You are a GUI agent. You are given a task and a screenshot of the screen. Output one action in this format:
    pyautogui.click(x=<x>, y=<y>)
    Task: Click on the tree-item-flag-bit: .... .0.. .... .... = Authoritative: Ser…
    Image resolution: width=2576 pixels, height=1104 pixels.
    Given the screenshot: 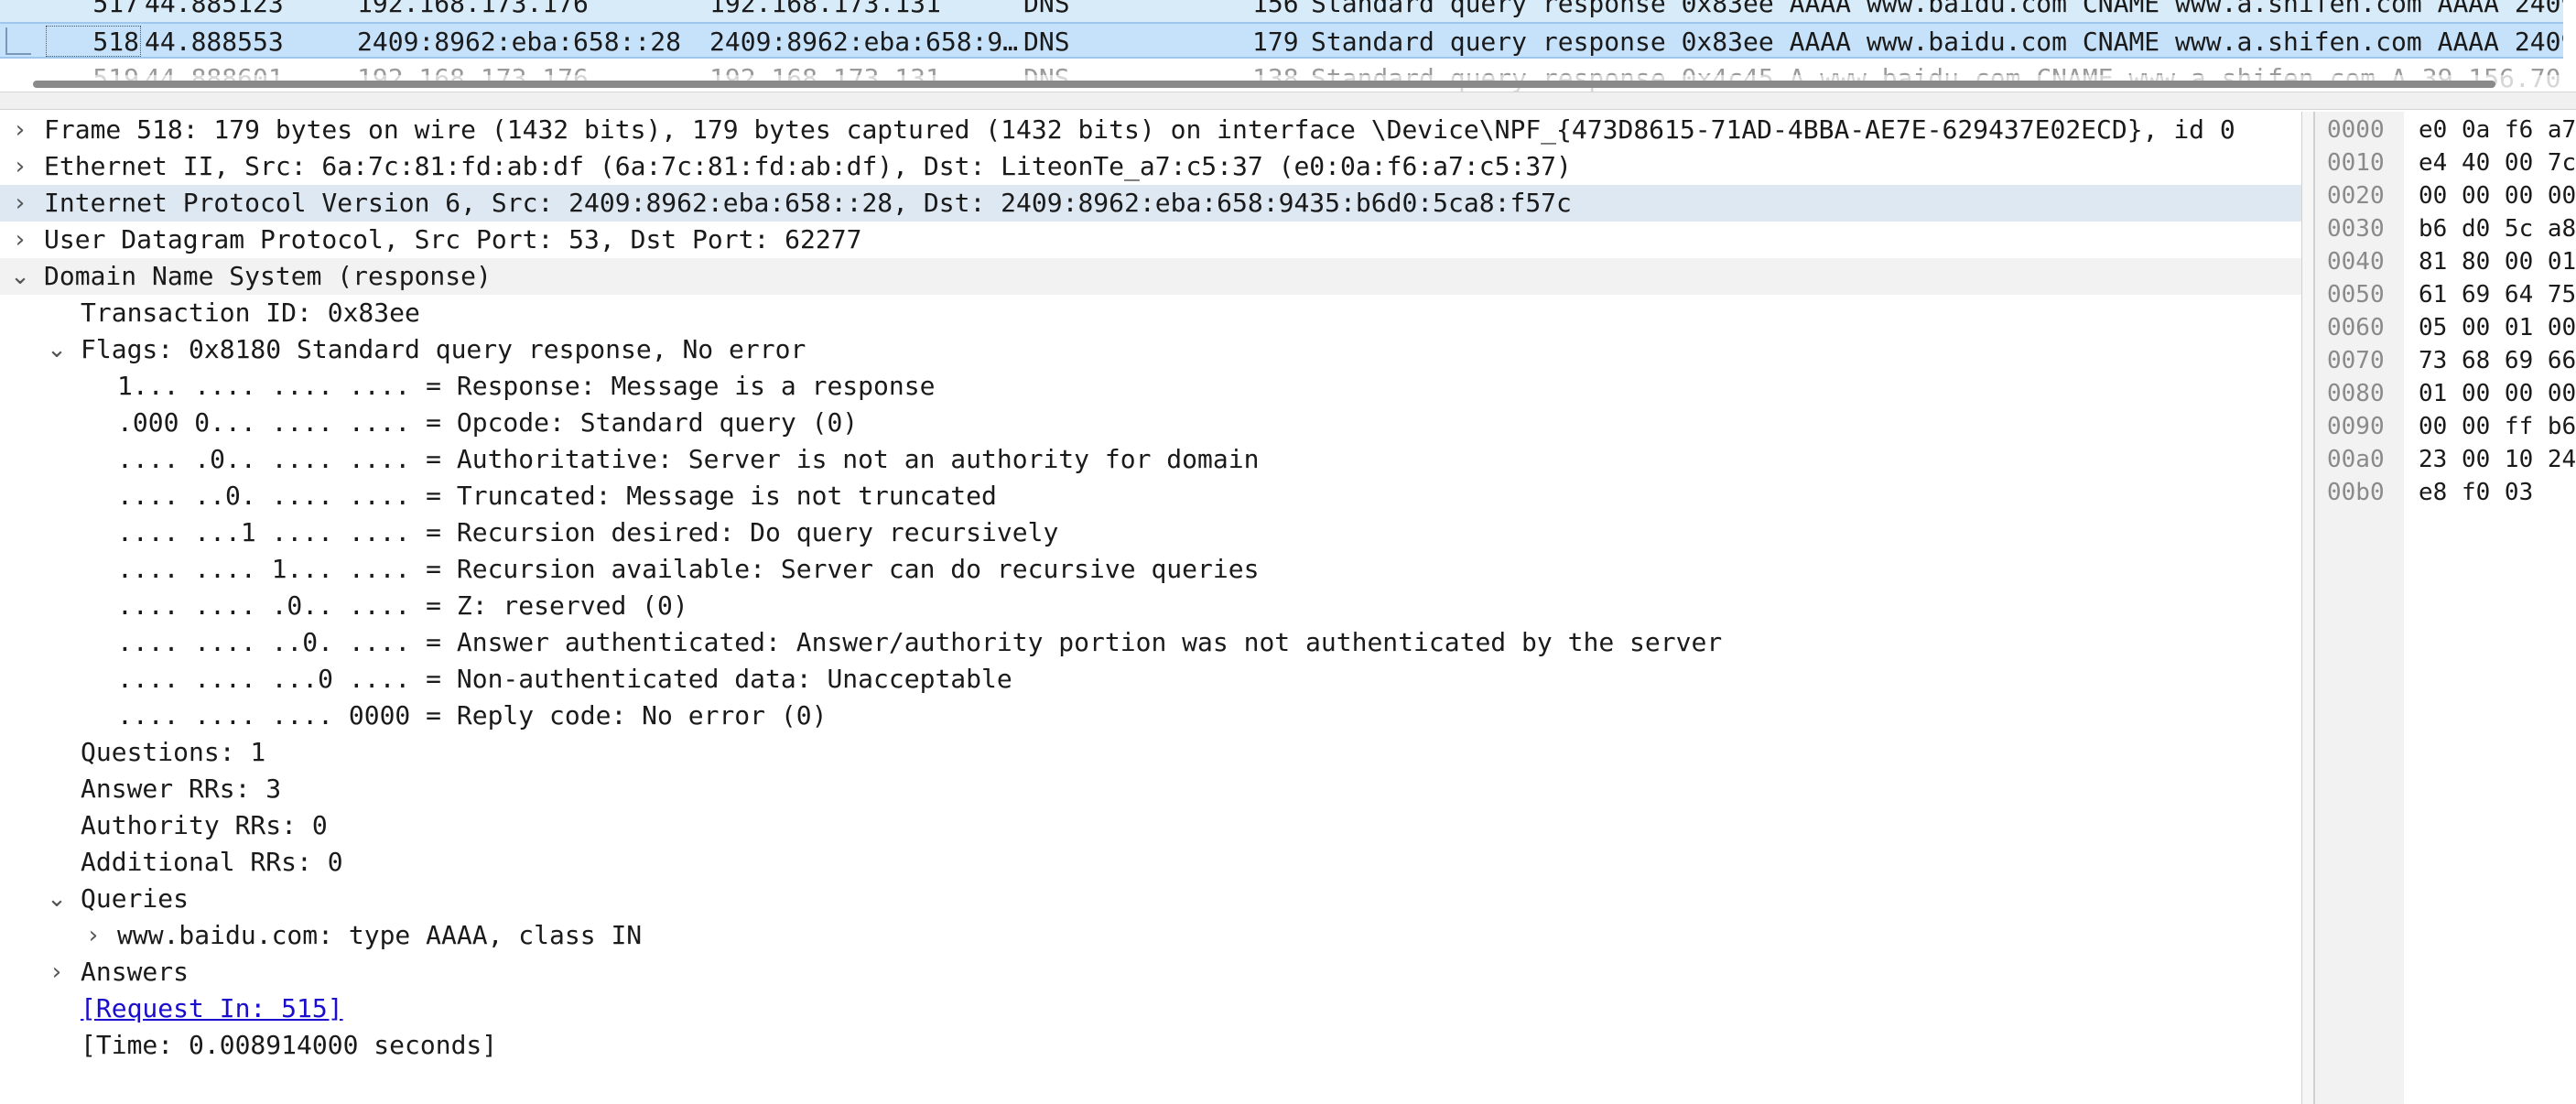 What is the action you would take?
    pyautogui.click(x=1151, y=460)
    